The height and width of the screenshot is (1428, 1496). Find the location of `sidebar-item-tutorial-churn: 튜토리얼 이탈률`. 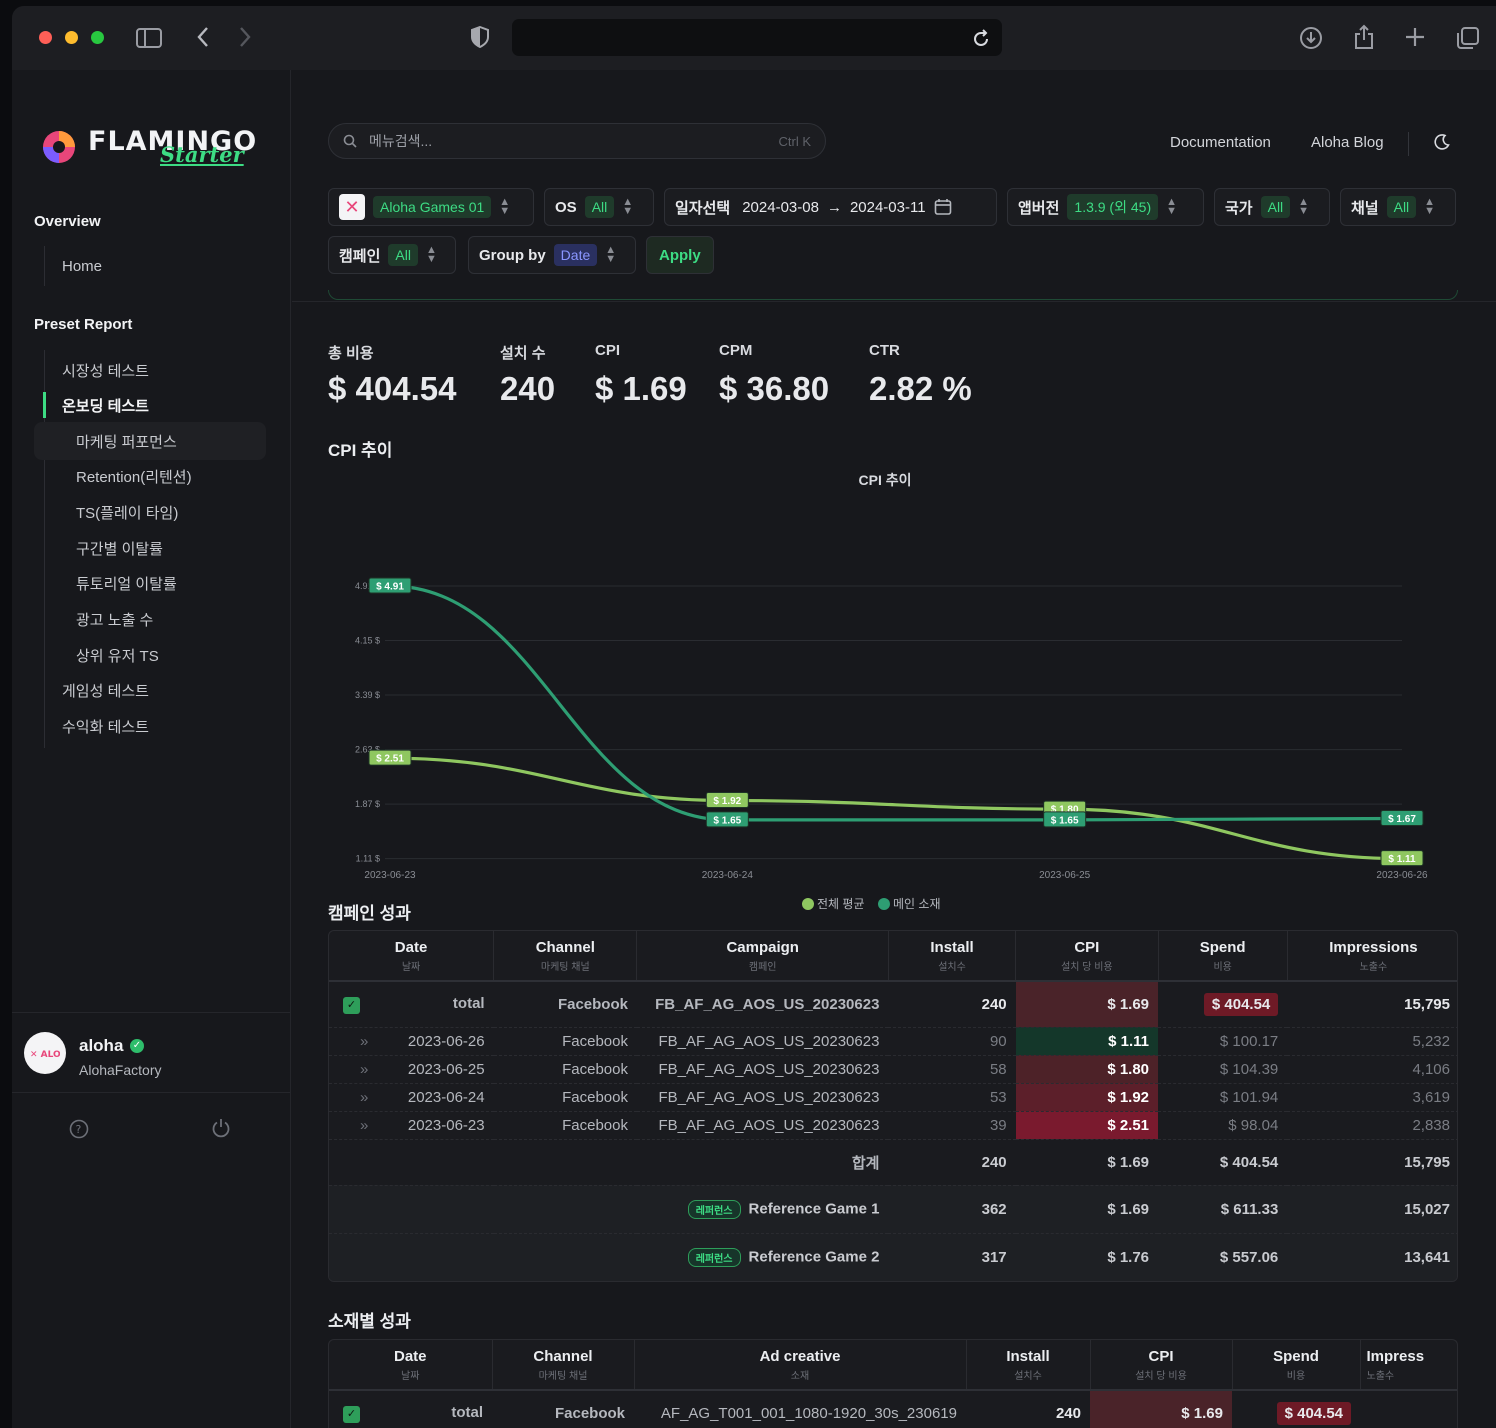

sidebar-item-tutorial-churn: 튜토리얼 이탈률 is located at coordinates (126, 583).